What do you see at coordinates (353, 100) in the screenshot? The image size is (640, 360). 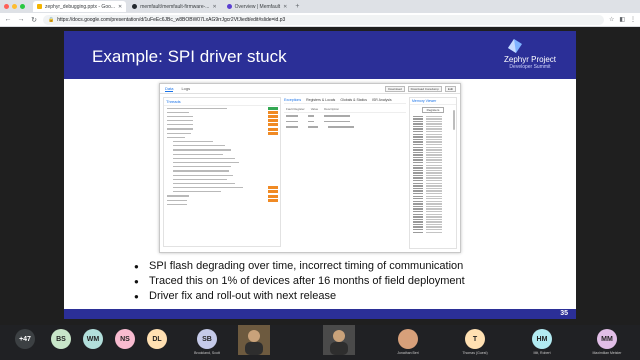 I see `tab-globals: Globals & Statics` at bounding box center [353, 100].